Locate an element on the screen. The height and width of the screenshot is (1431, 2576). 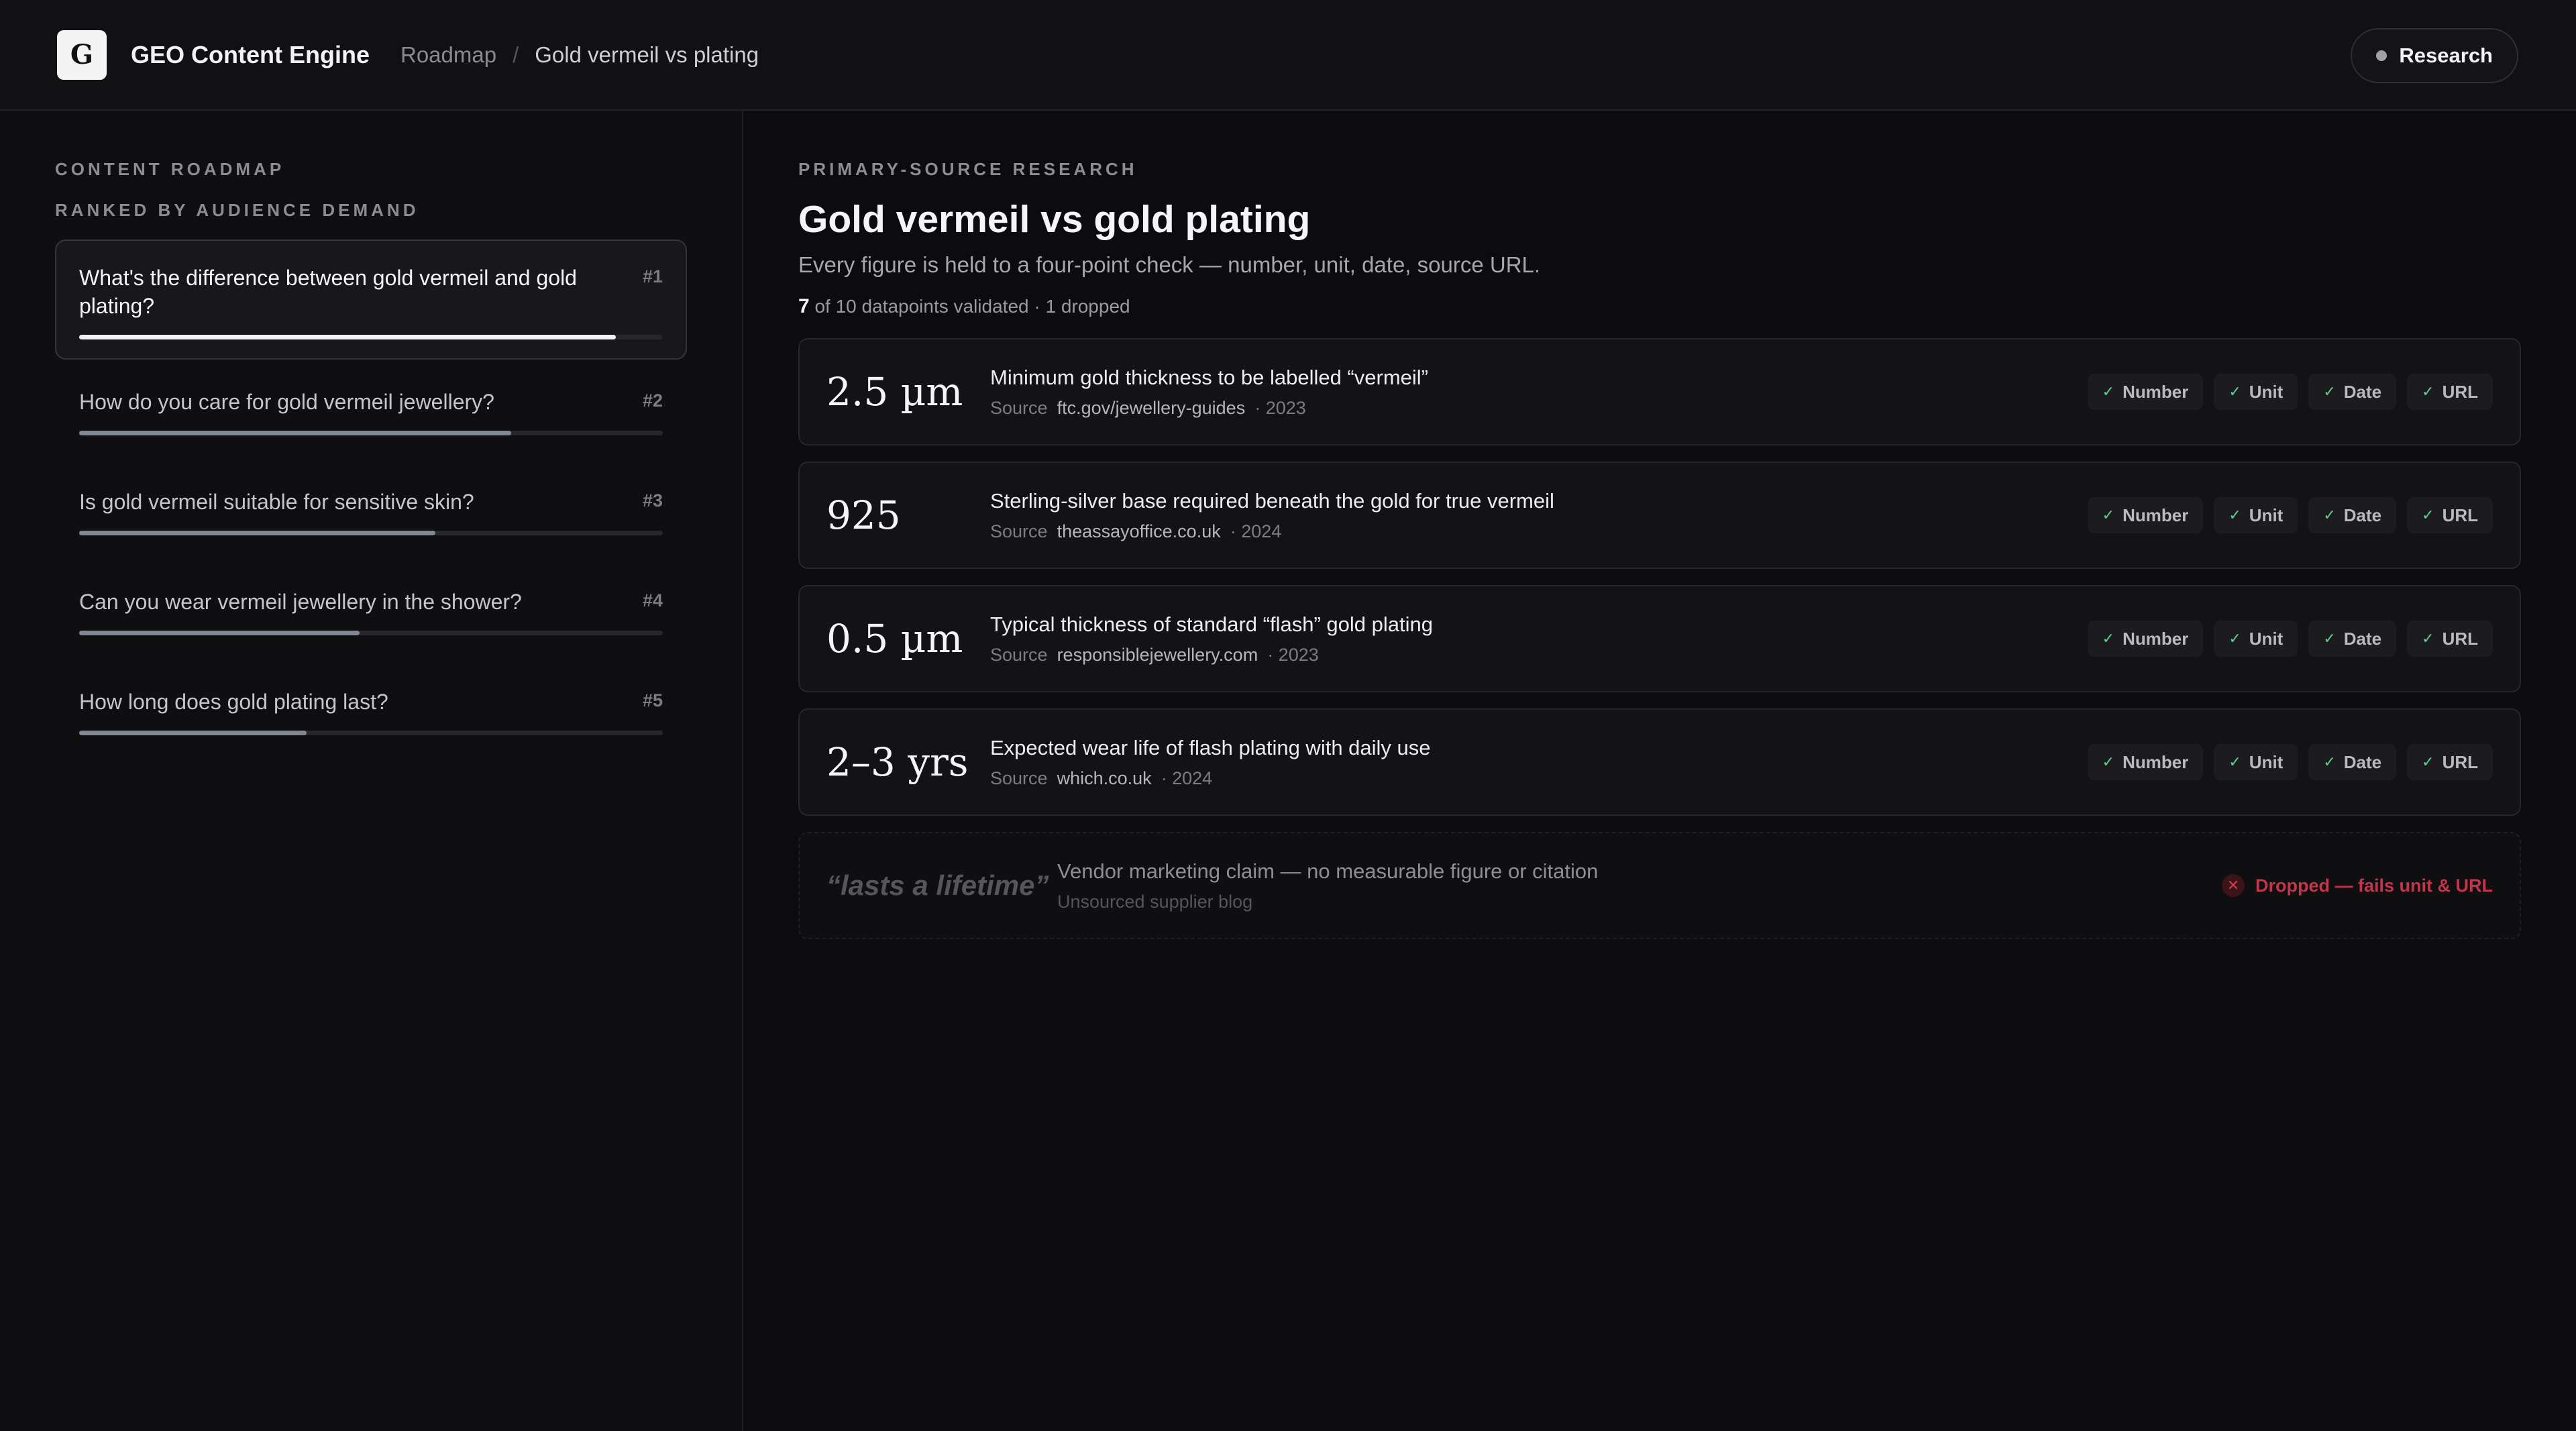
roadmap-item: How long does gold plating last? #5 is located at coordinates (371, 711).